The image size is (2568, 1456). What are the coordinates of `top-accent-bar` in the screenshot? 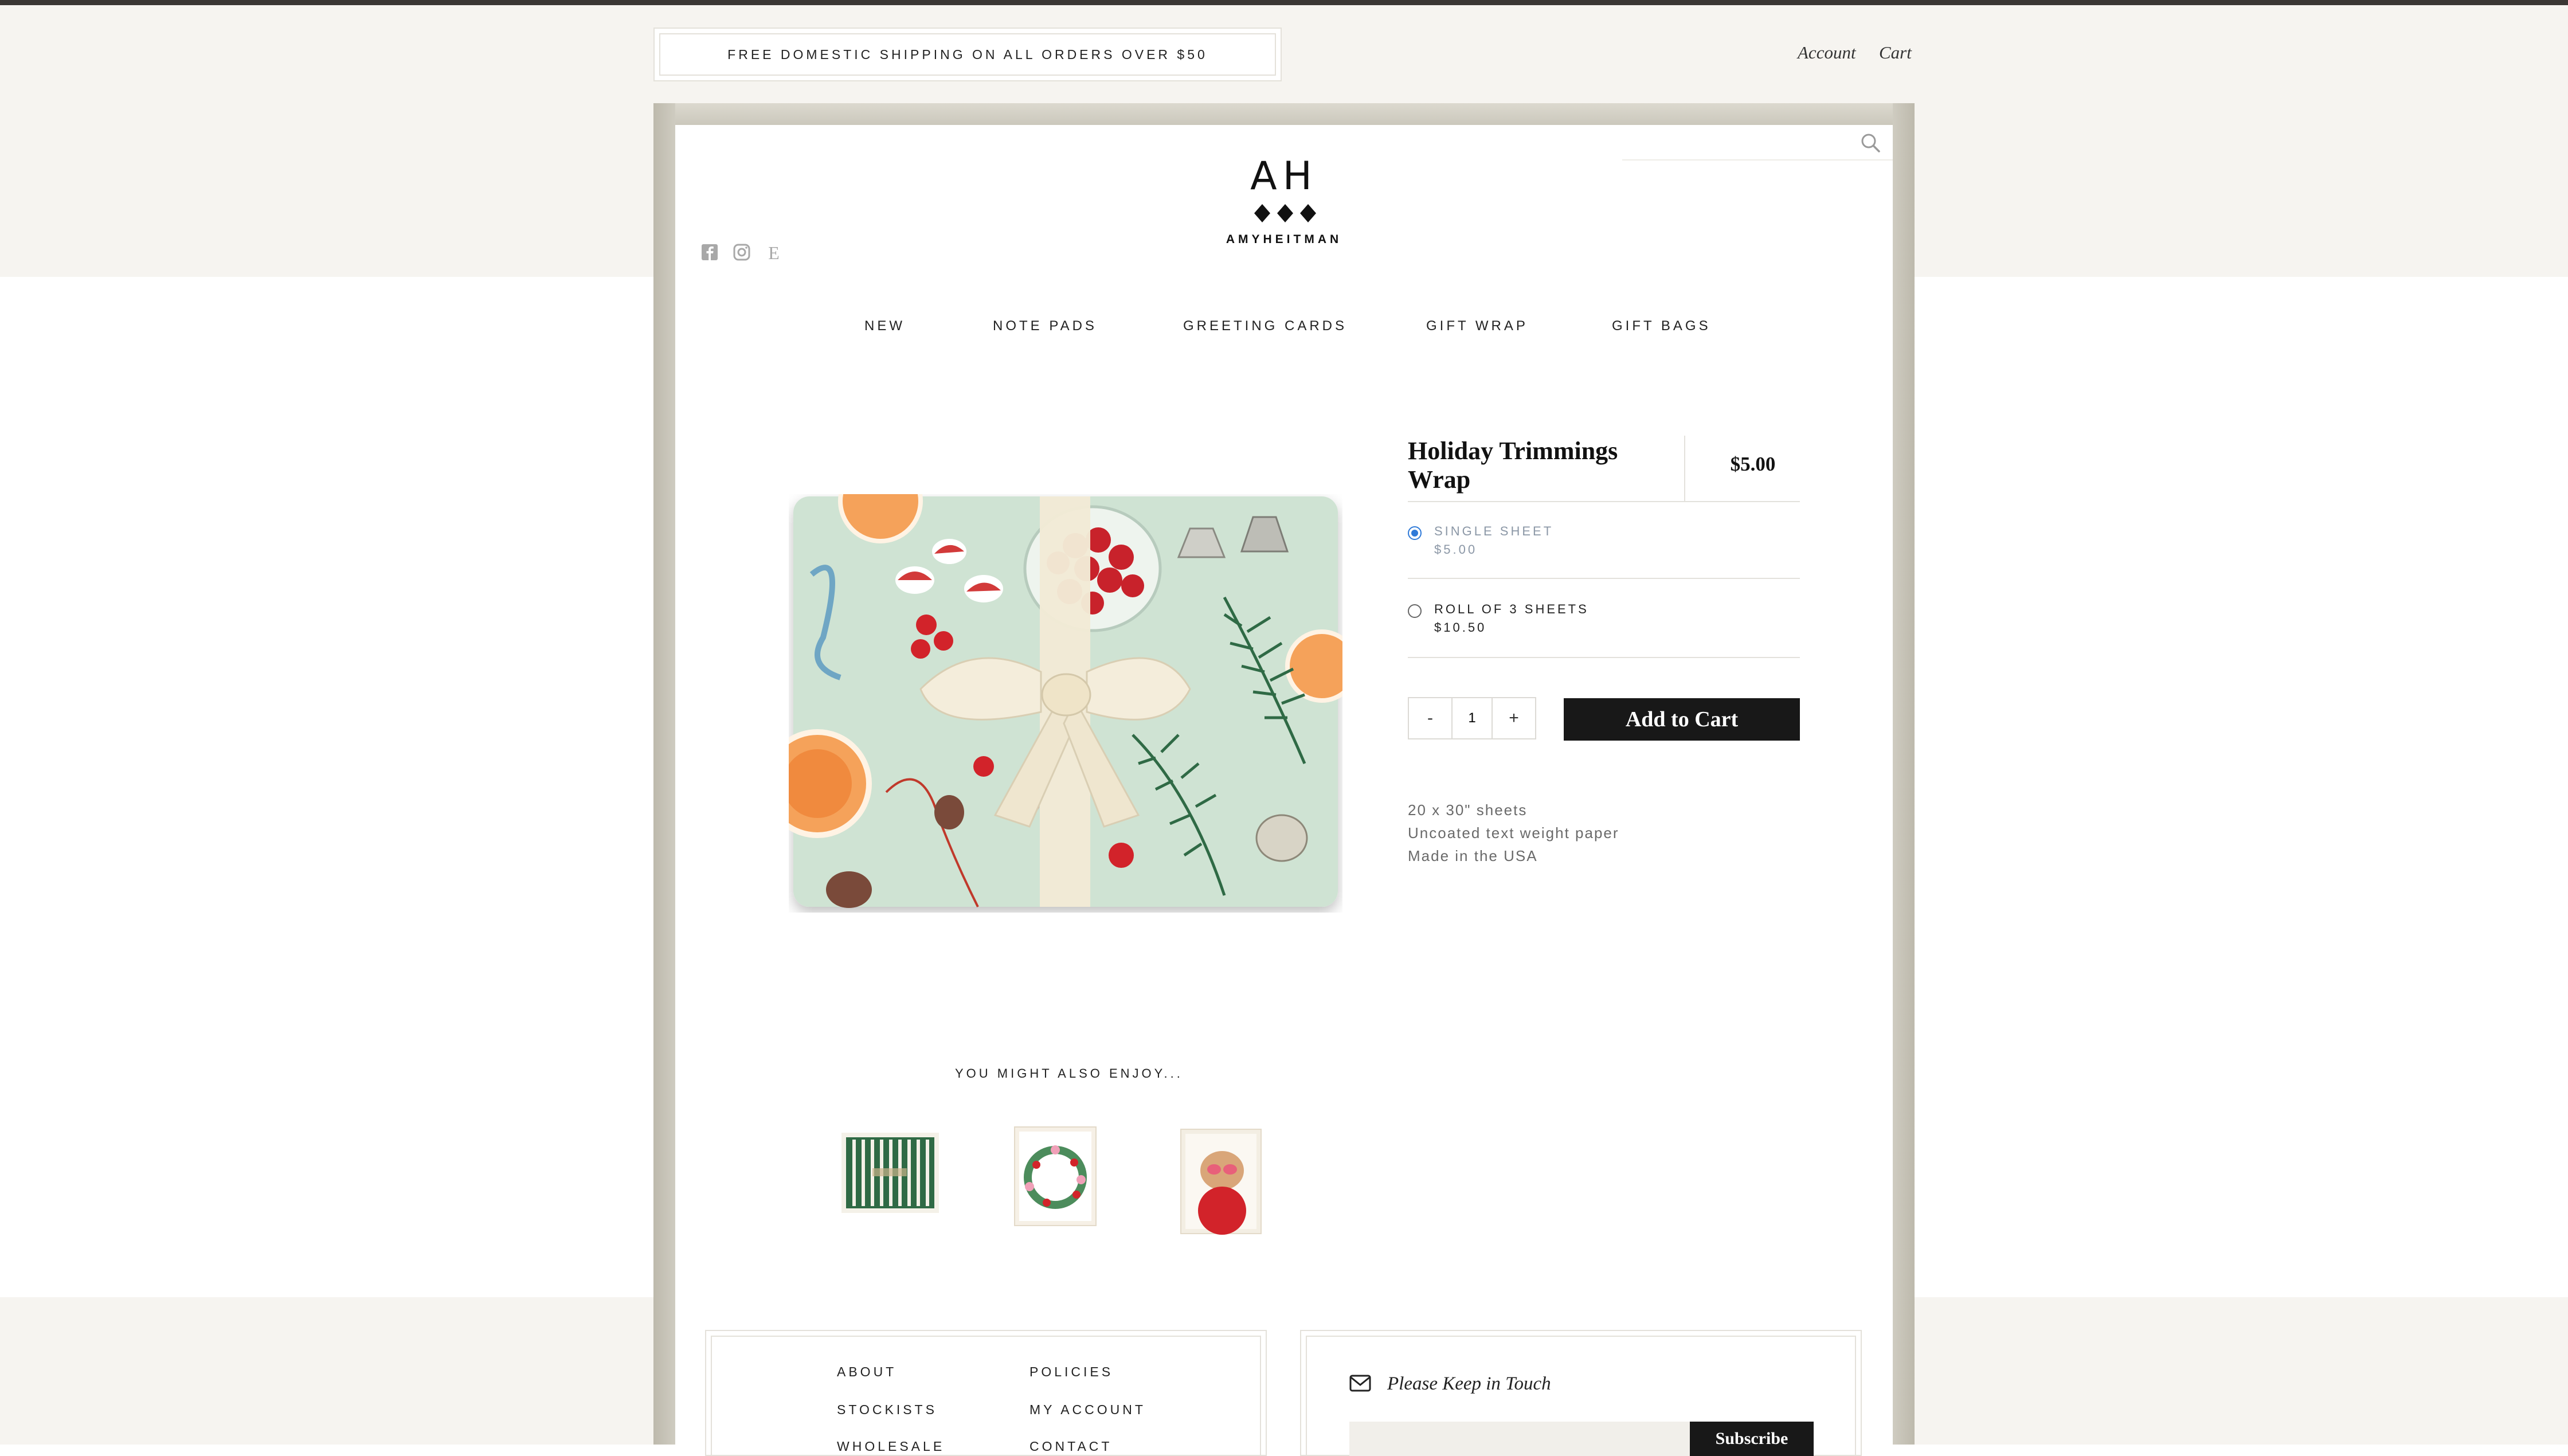 It's located at (1284, 3).